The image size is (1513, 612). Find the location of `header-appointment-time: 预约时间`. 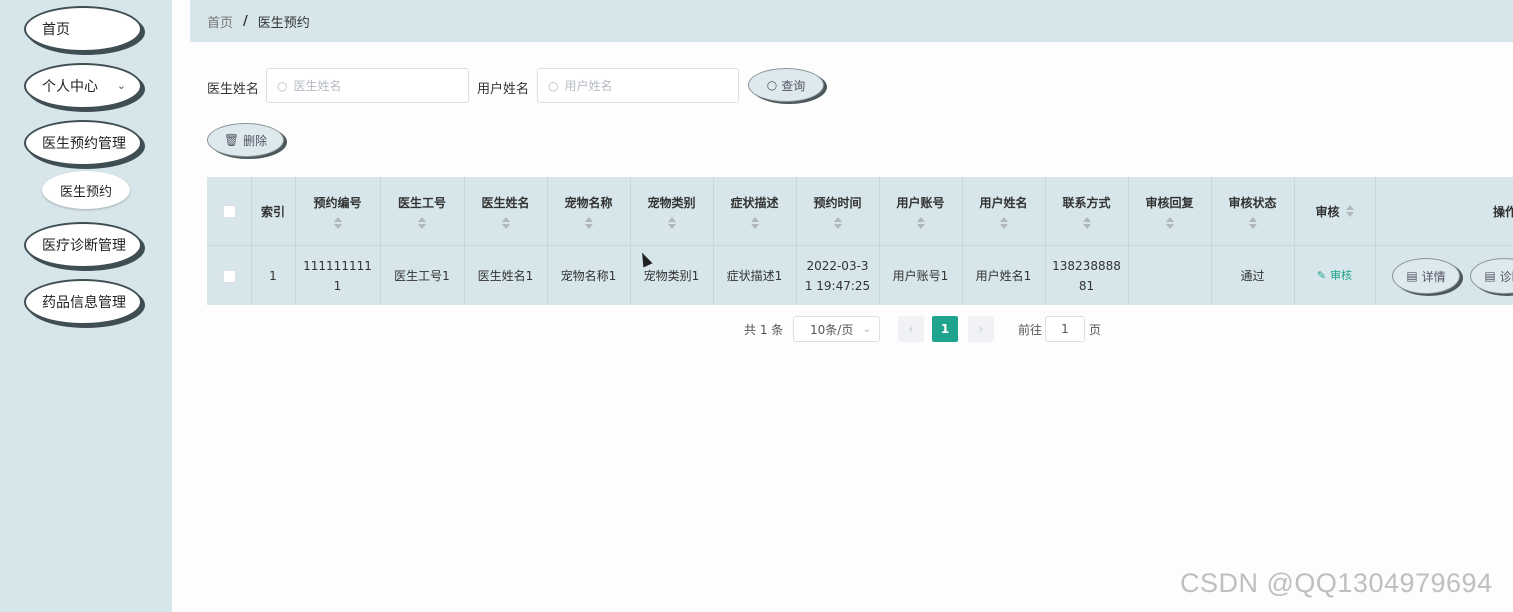

header-appointment-time: 预约时间 is located at coordinates (837, 211).